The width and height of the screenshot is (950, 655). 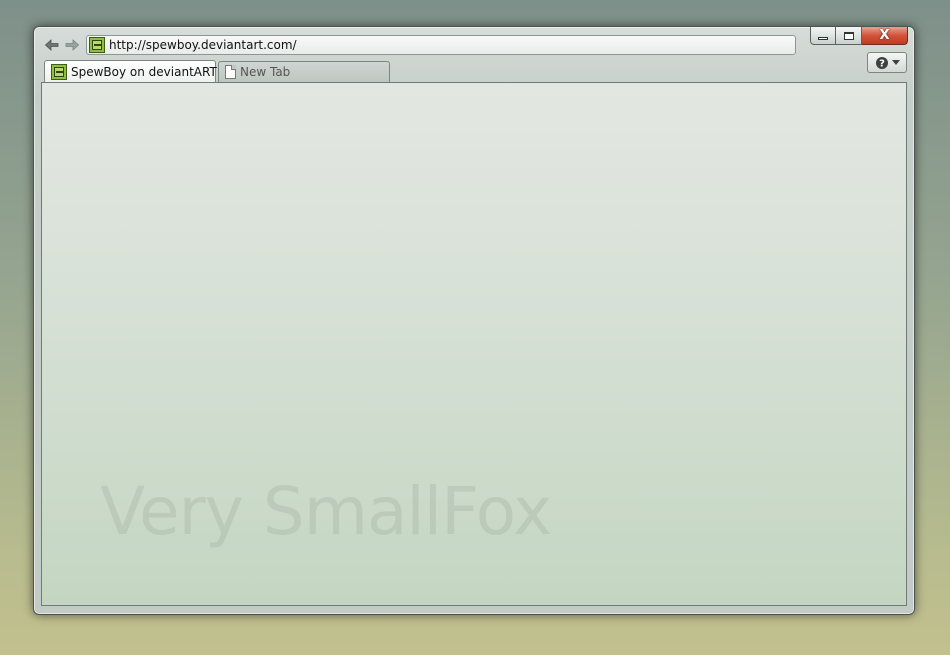 I want to click on navigation-buttons, so click(x=62, y=45).